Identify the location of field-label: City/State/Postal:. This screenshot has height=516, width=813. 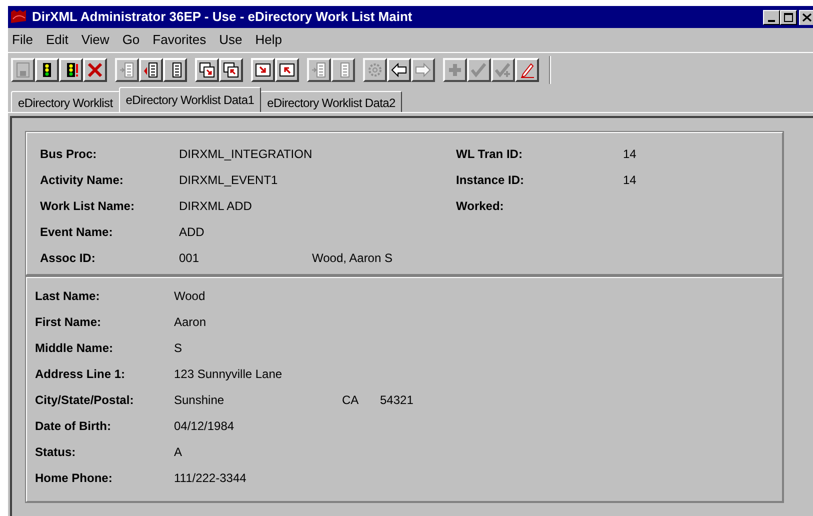
(85, 400).